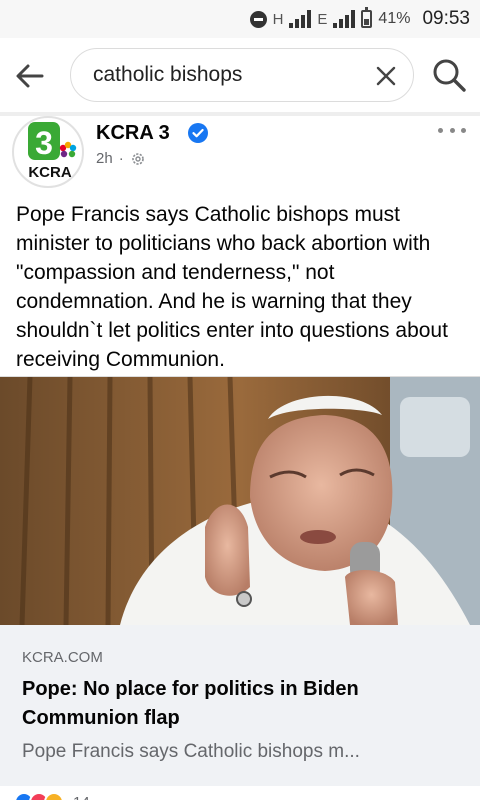  I want to click on link-domain: KCRA.COM, so click(62, 657).